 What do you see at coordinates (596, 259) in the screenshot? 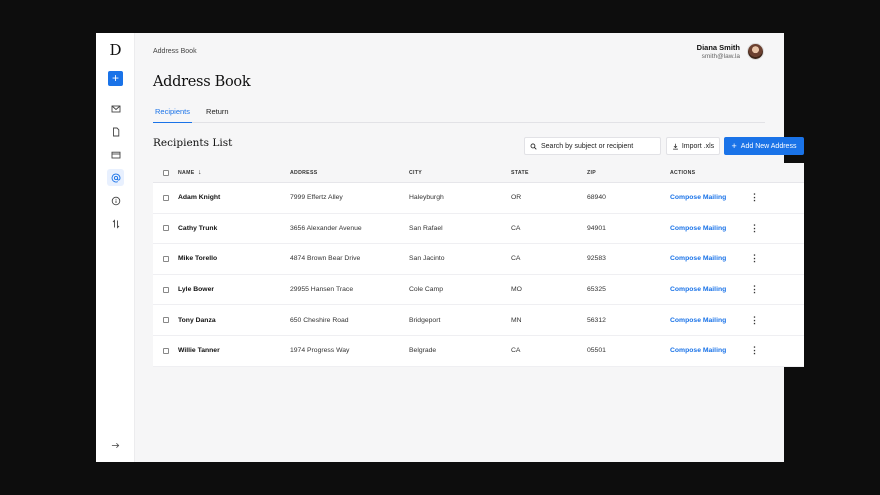
I see `recipient-zip: 92583` at bounding box center [596, 259].